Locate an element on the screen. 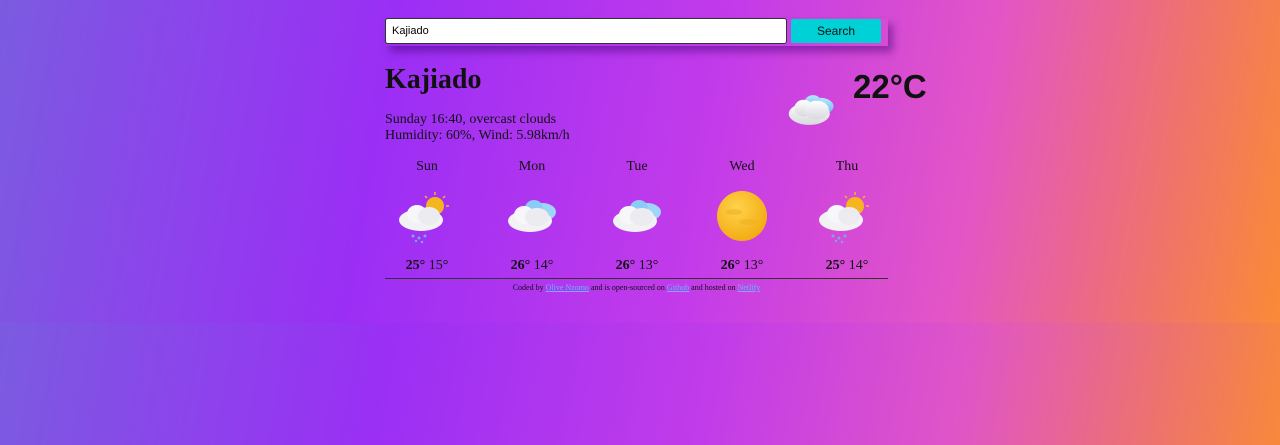 The width and height of the screenshot is (1280, 445). sun-icon is located at coordinates (742, 216).